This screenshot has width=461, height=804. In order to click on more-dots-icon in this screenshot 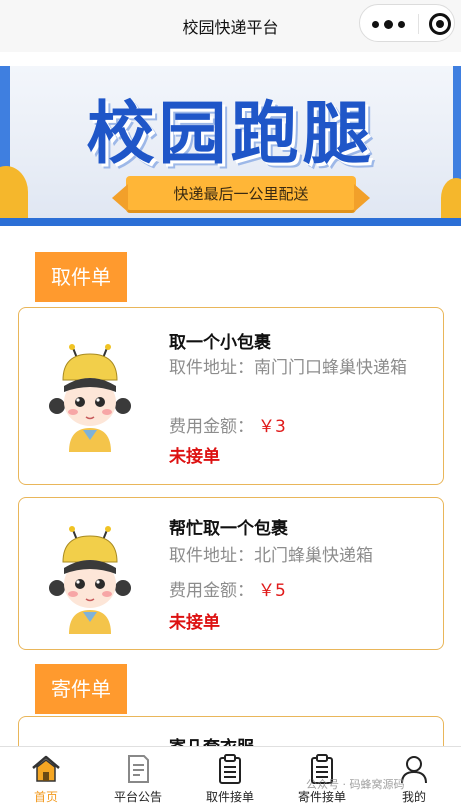, I will do `click(390, 24)`.